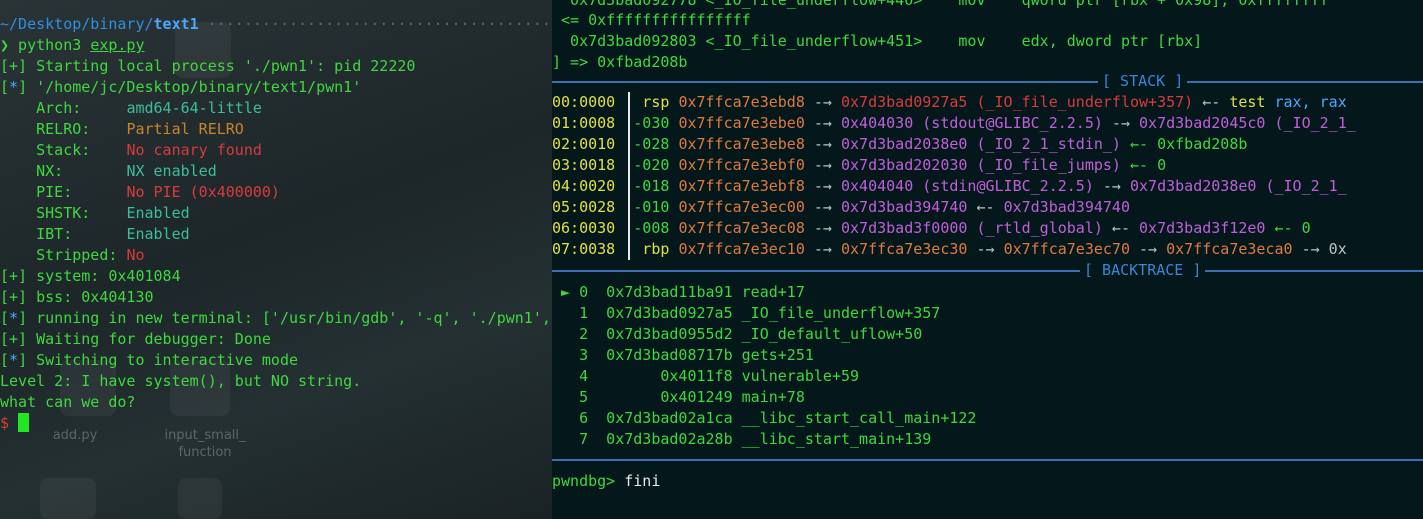 The height and width of the screenshot is (519, 1423). I want to click on stack-value: ←- 0xfbad208b, so click(1184, 144).